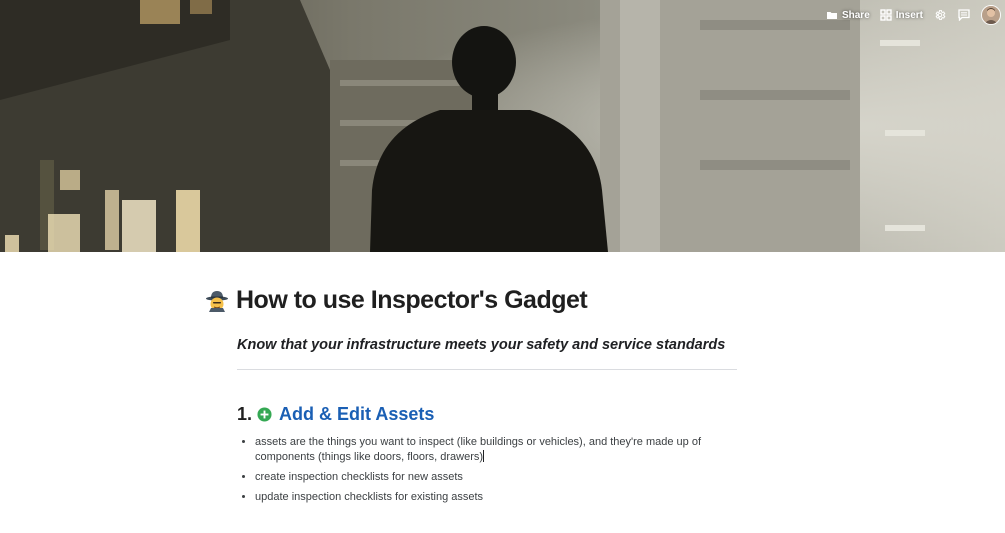 The image size is (1005, 533). Describe the element at coordinates (886, 15) in the screenshot. I see `grid-icon` at that location.